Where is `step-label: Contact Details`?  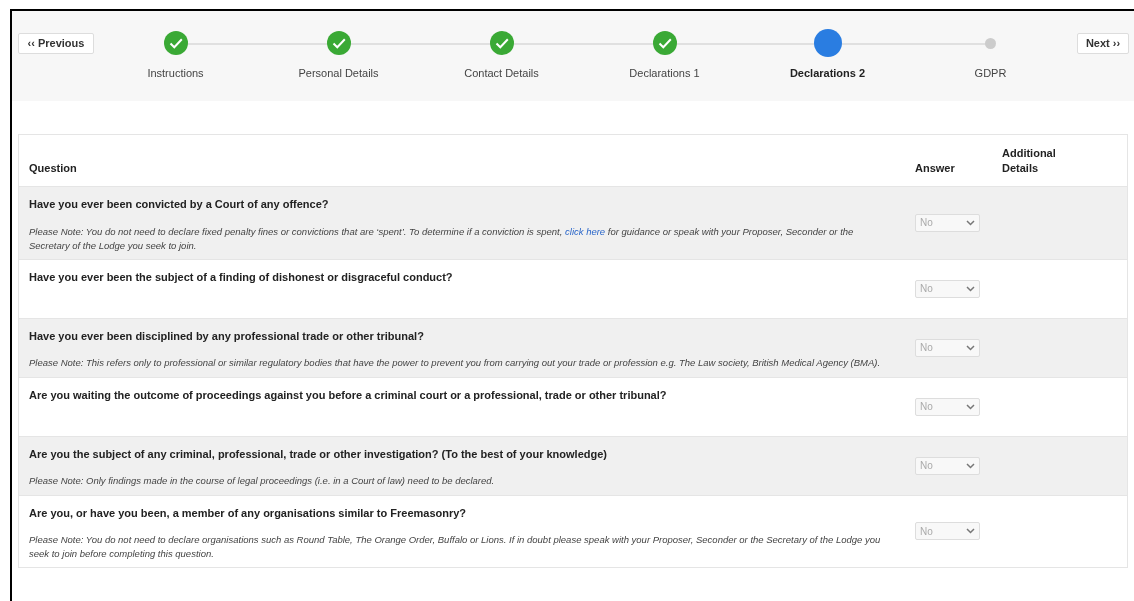
step-label: Contact Details is located at coordinates (501, 73).